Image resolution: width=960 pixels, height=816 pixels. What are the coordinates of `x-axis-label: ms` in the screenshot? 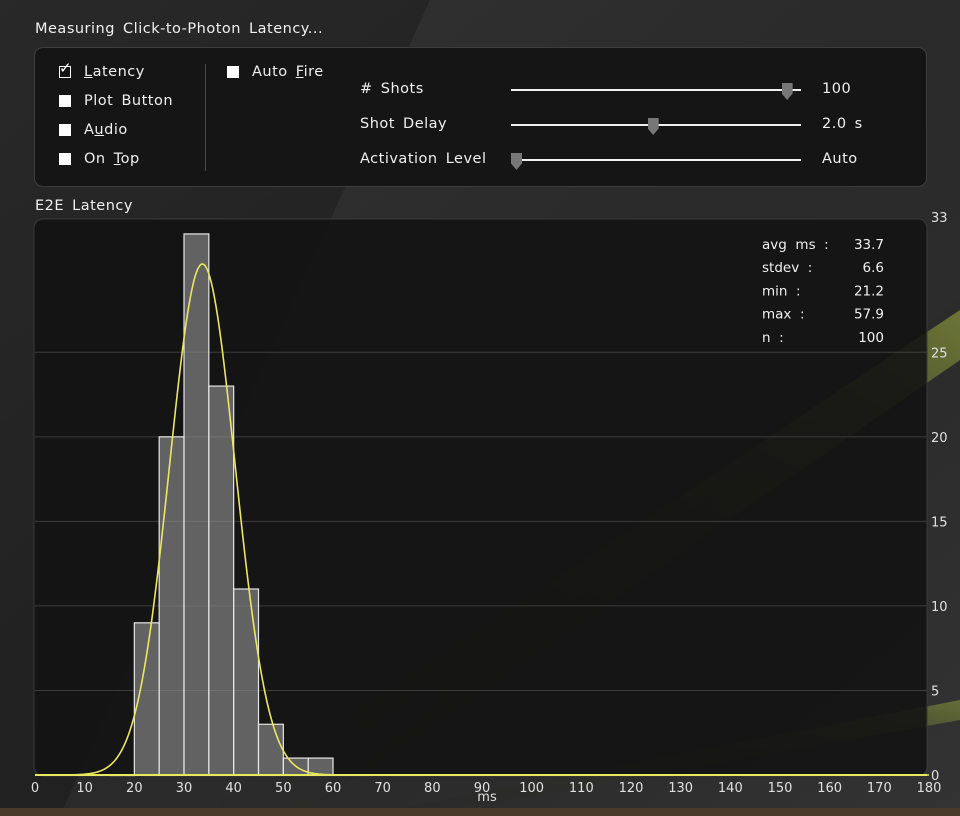 It's located at (487, 797).